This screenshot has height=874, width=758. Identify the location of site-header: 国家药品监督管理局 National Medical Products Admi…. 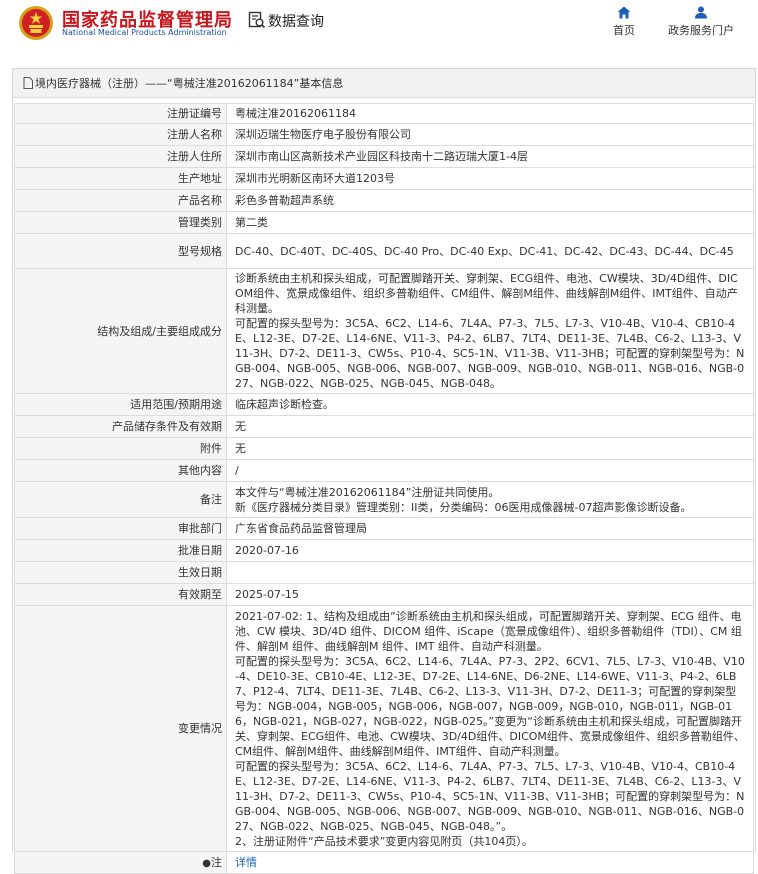
(379, 31).